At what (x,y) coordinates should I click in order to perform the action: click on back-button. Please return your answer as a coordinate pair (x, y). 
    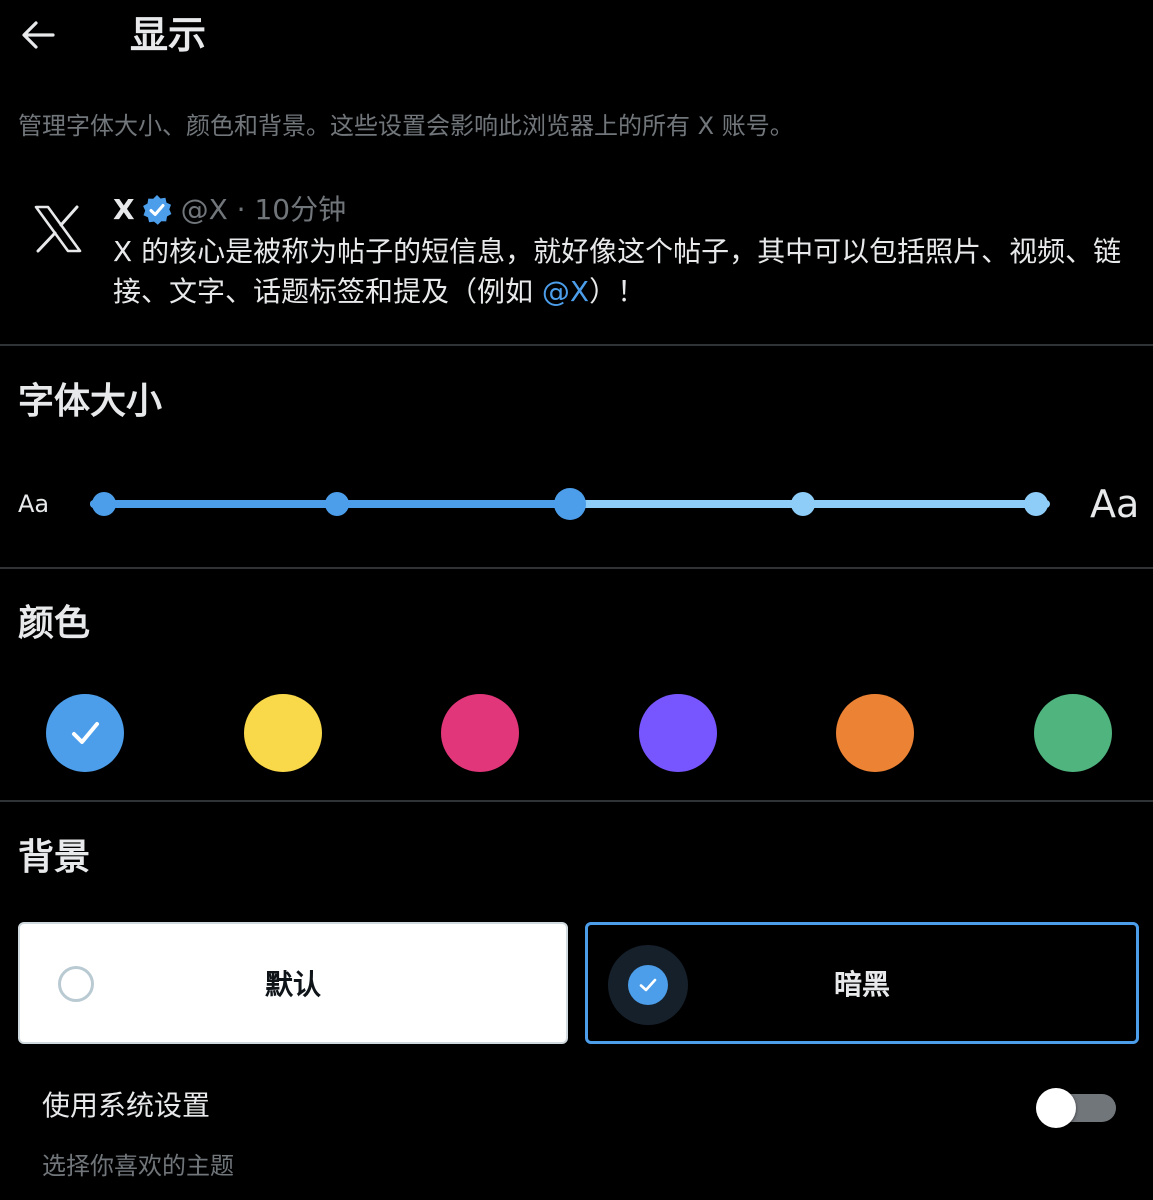
    Looking at the image, I should click on (38, 35).